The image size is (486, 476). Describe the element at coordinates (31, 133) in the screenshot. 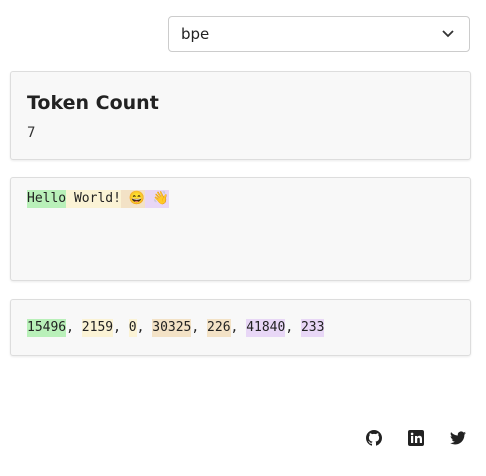

I see `token-count-value: 7` at that location.